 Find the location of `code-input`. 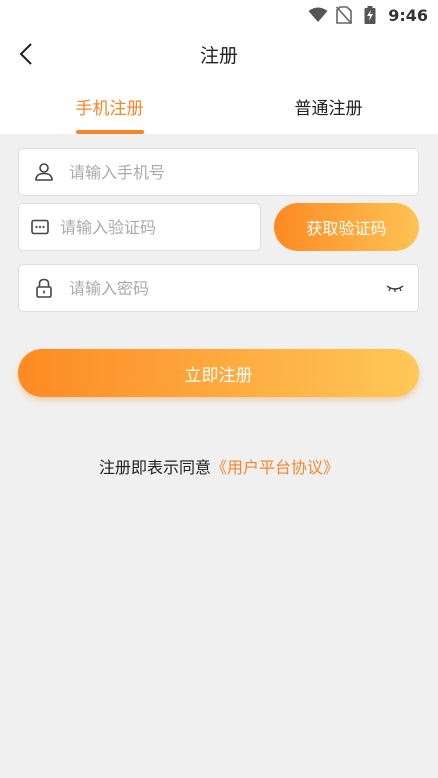

code-input is located at coordinates (160, 227).